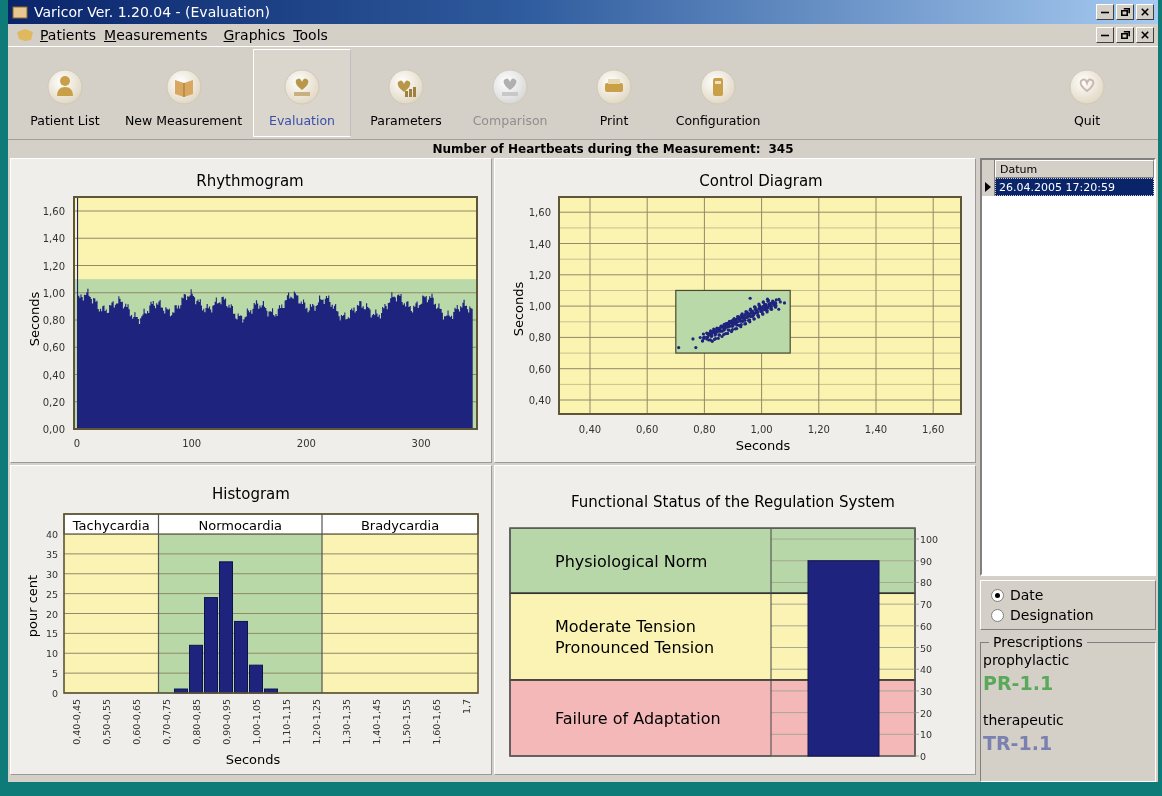 The width and height of the screenshot is (1162, 796). What do you see at coordinates (346, 722) in the screenshot?
I see `tick-label: 1,30-1,35` at bounding box center [346, 722].